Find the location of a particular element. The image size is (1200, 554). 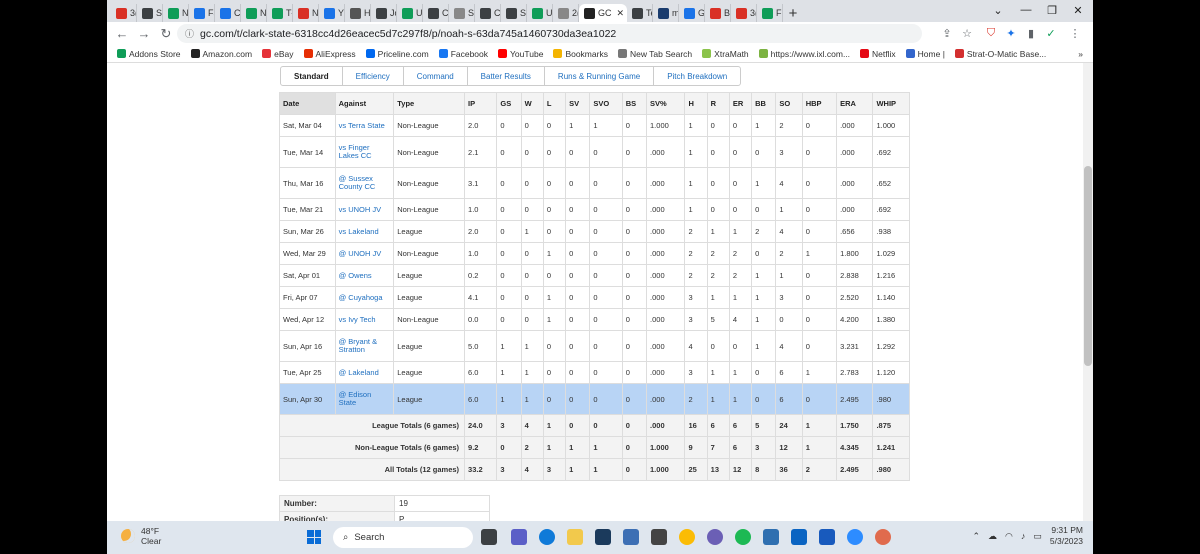

opponent-link: vs Finger Lakes CC is located at coordinates (364, 152).